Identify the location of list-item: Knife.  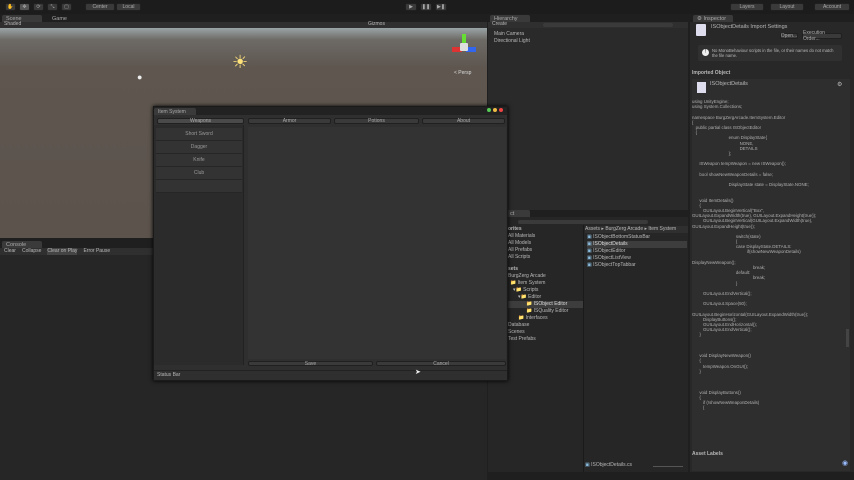
(199, 160).